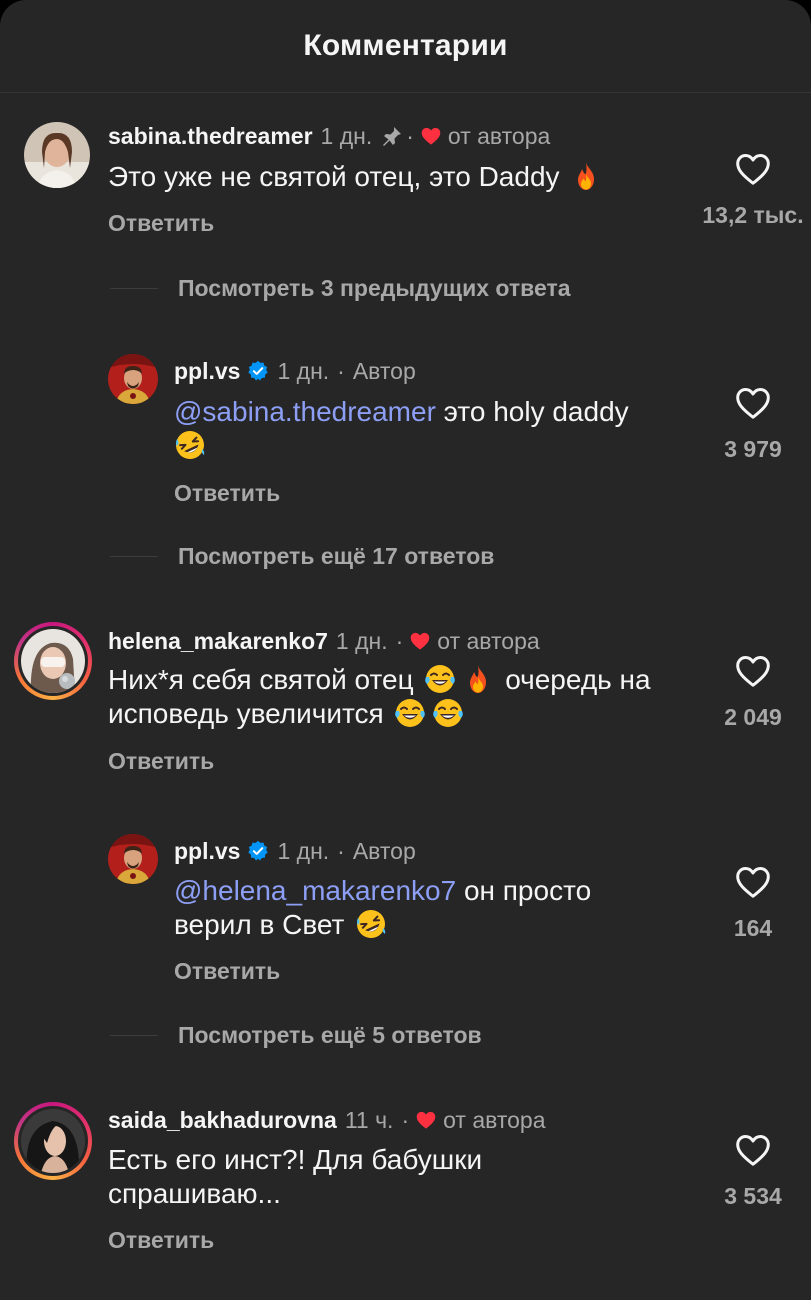 Image resolution: width=811 pixels, height=1300 pixels. I want to click on username: saida_bakhadurovna, so click(222, 1120).